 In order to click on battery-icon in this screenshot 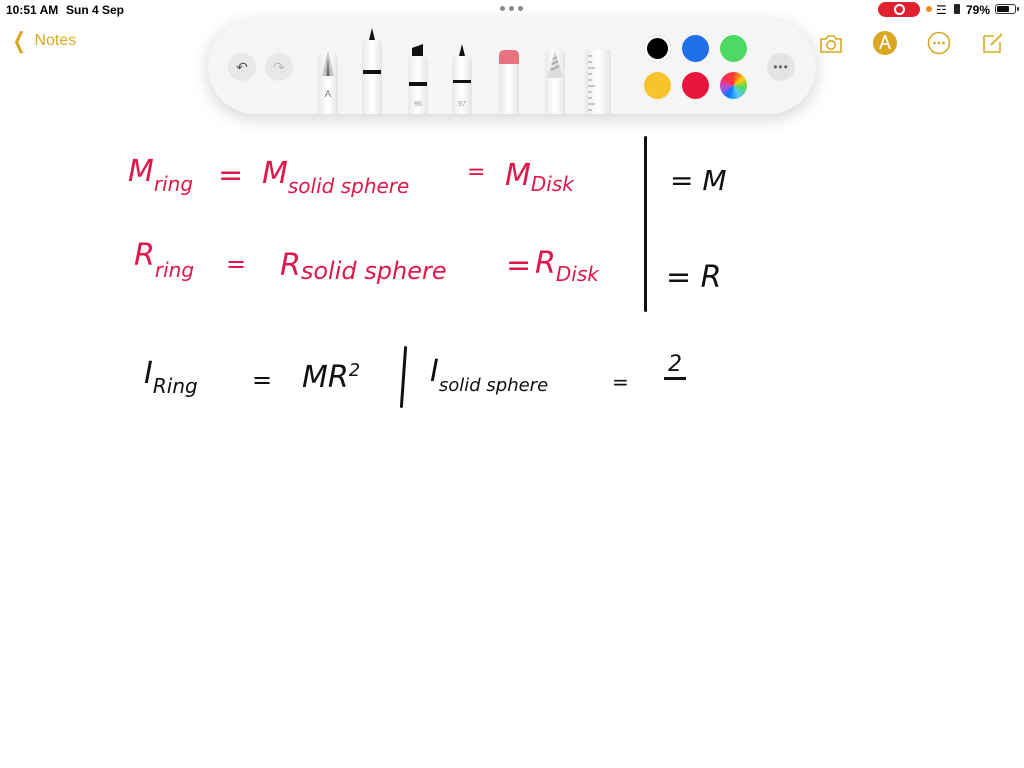, I will do `click(1007, 9)`.